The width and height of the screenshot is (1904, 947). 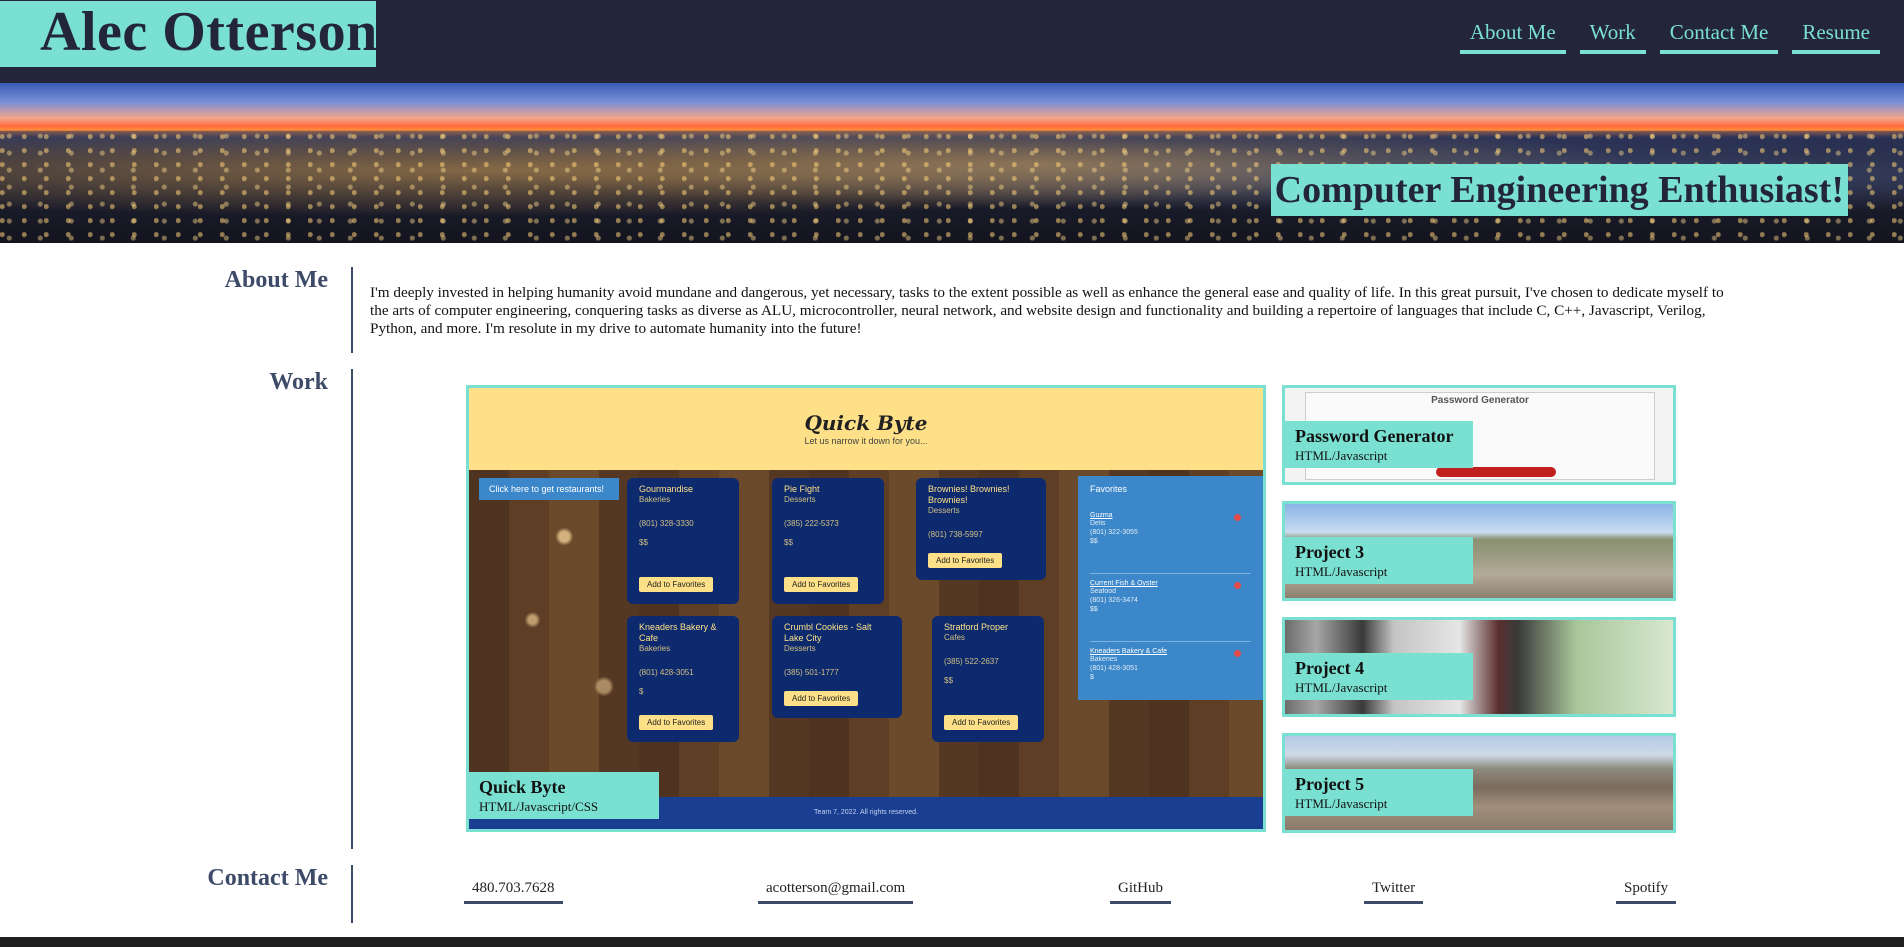 What do you see at coordinates (1098, 523) in the screenshot?
I see `qb-favorite-category: Delis` at bounding box center [1098, 523].